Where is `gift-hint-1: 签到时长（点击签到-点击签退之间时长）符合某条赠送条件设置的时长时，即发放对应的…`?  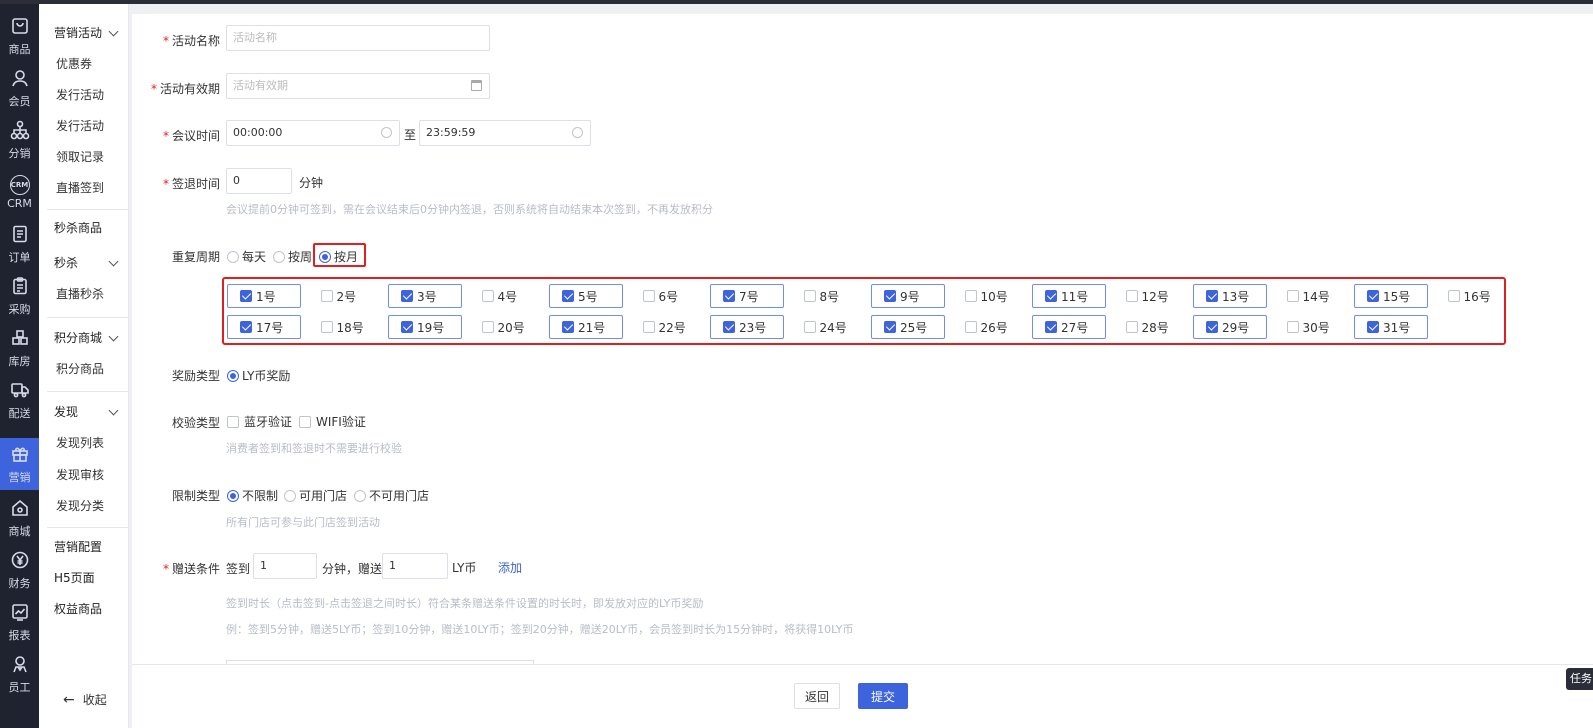 gift-hint-1: 签到时长（点击签到-点击签退之间时长）符合某条赠送条件设置的时长时，即发放对应的… is located at coordinates (465, 603).